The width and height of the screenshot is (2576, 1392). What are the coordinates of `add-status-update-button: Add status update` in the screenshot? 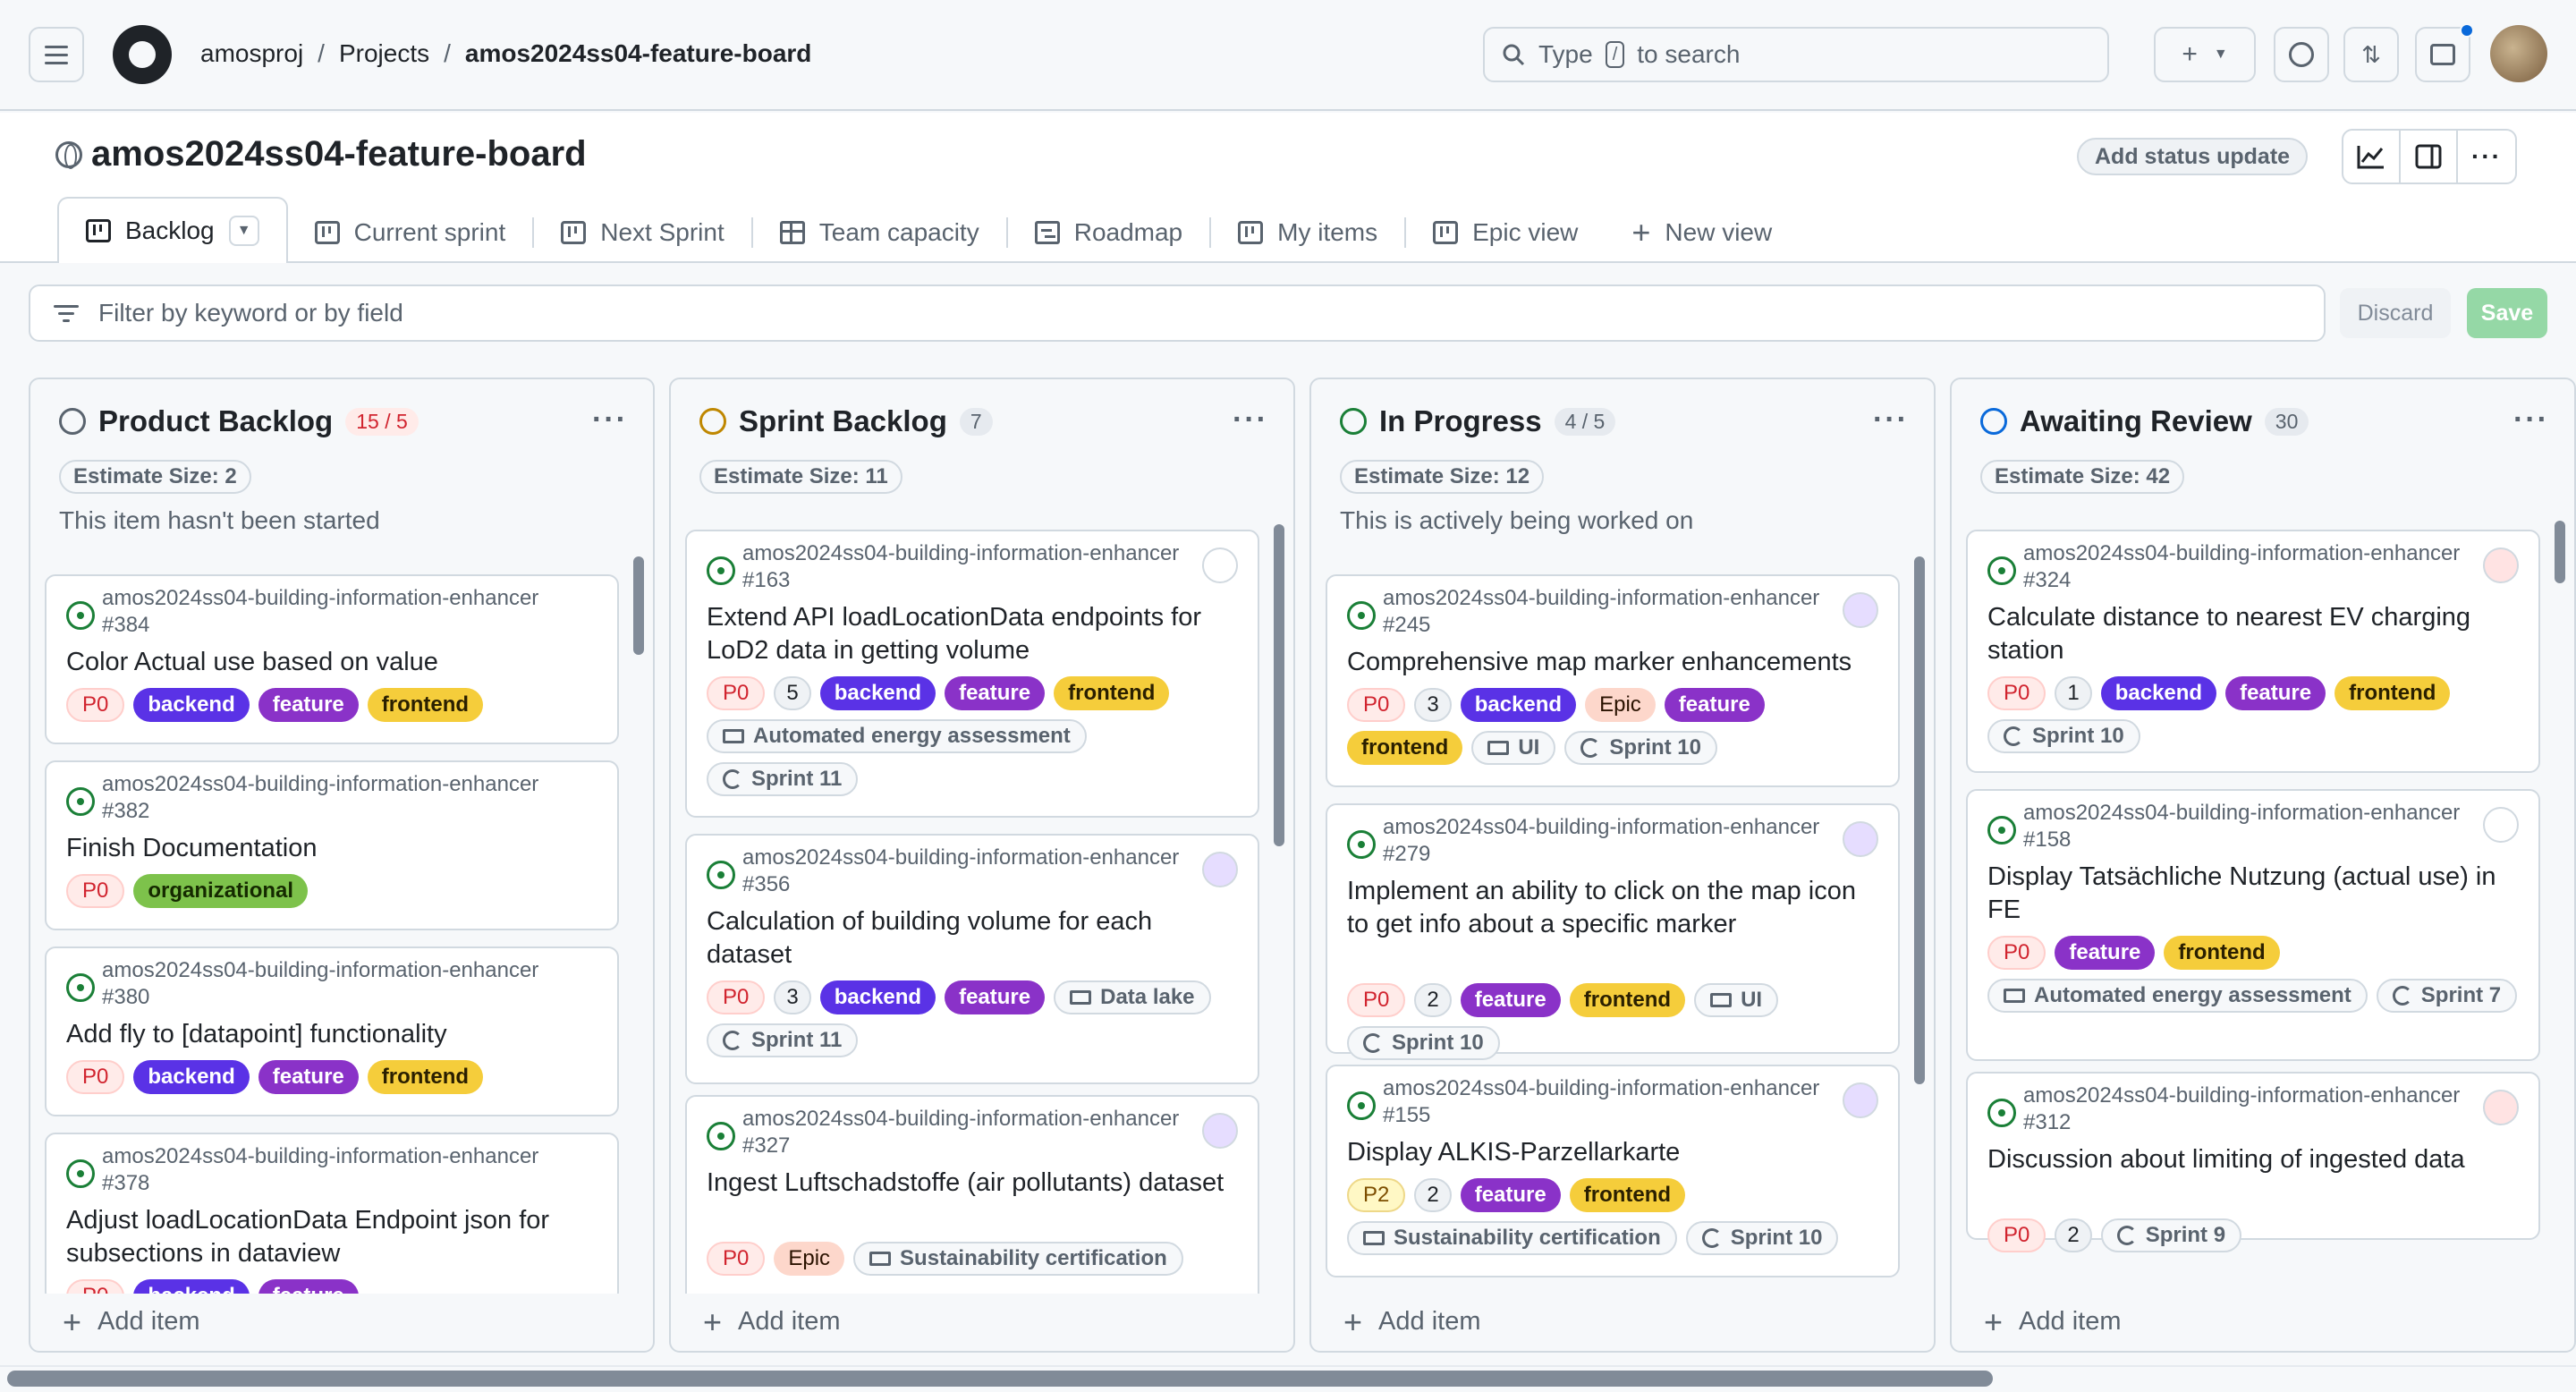 It's located at (2193, 156).